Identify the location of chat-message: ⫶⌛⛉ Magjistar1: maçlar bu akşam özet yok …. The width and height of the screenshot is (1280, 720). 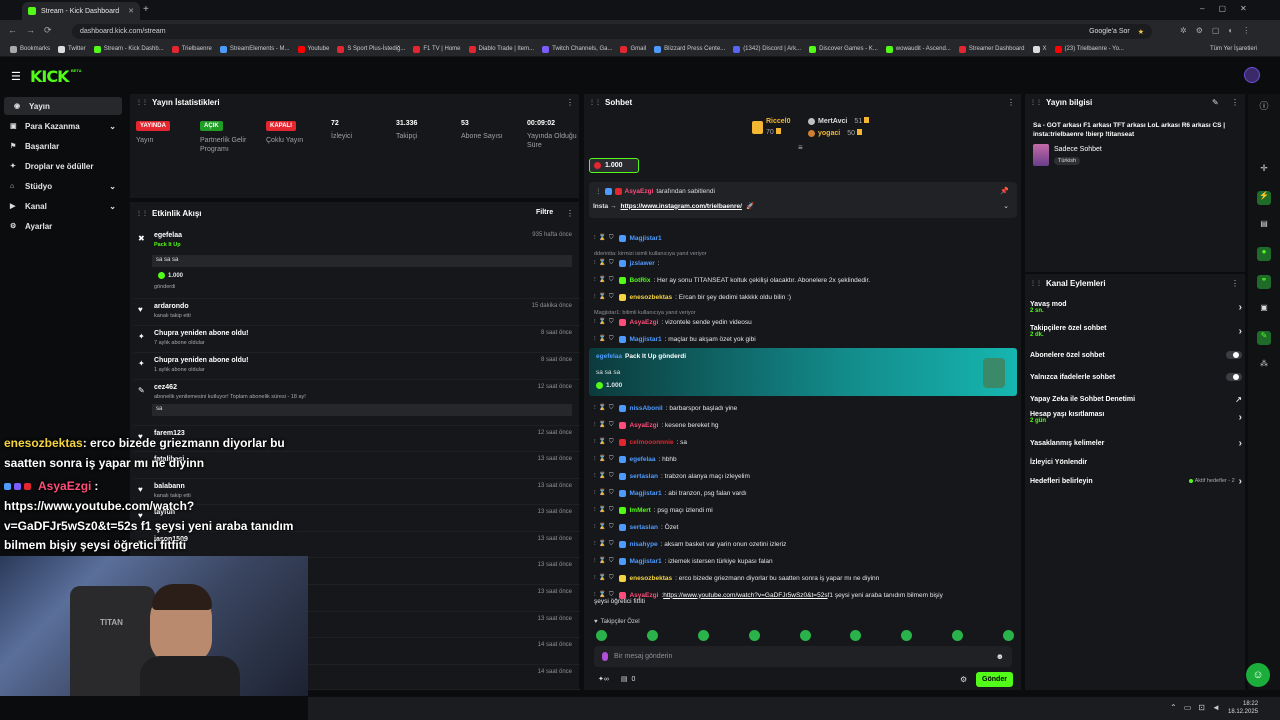
(804, 339).